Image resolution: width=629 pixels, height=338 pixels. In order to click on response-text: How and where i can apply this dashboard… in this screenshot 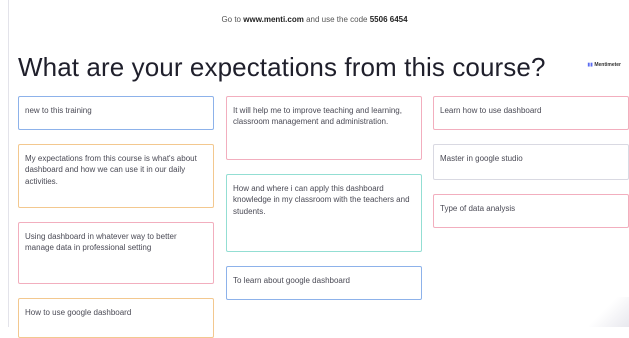, I will do `click(321, 200)`.